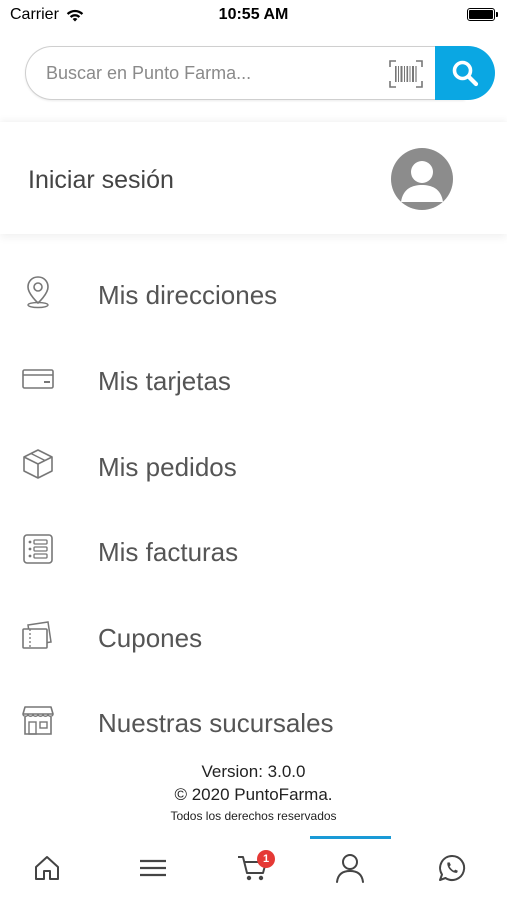  I want to click on search-bar, so click(260, 73).